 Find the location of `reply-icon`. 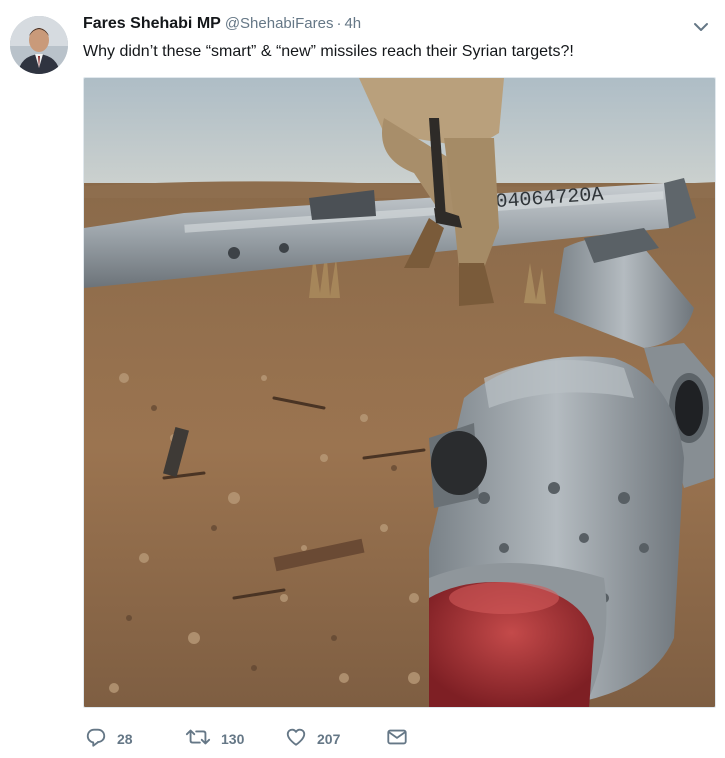

reply-icon is located at coordinates (96, 739).